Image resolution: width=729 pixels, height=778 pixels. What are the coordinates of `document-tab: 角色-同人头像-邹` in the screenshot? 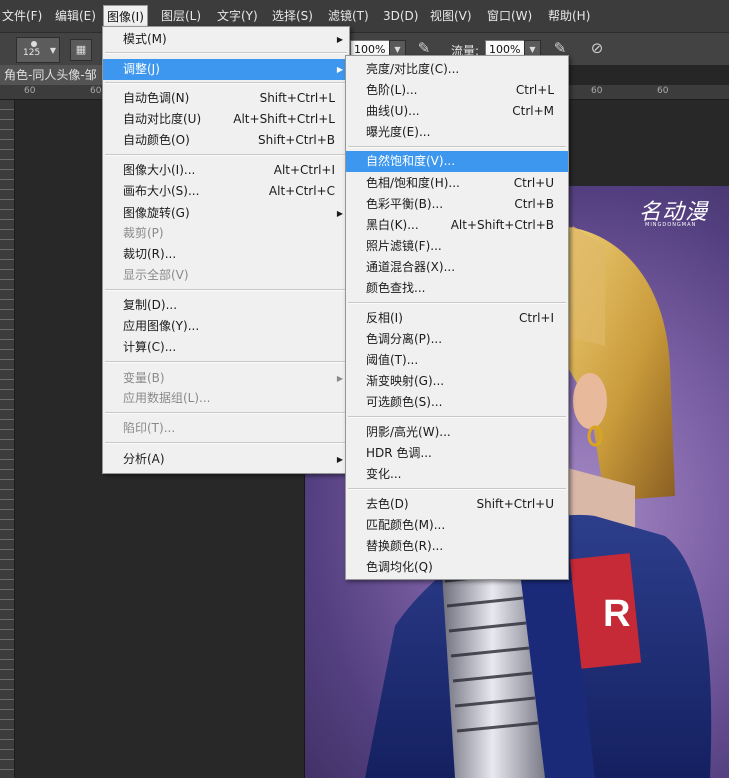 It's located at (54, 75).